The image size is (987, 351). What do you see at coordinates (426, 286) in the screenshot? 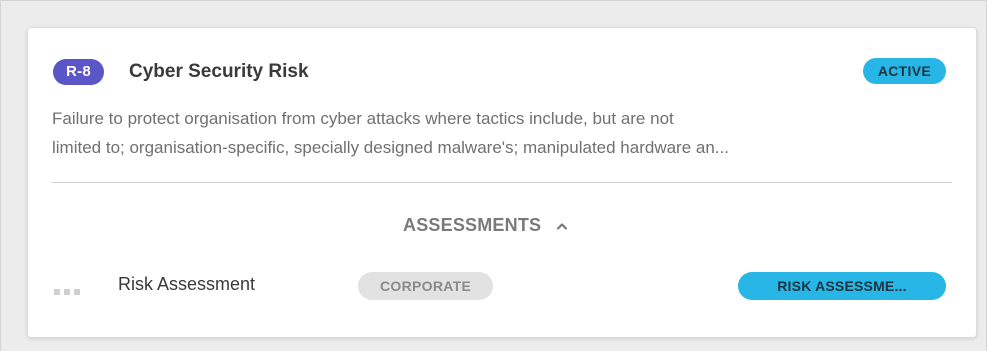
I see `category-badge: CORPORATE` at bounding box center [426, 286].